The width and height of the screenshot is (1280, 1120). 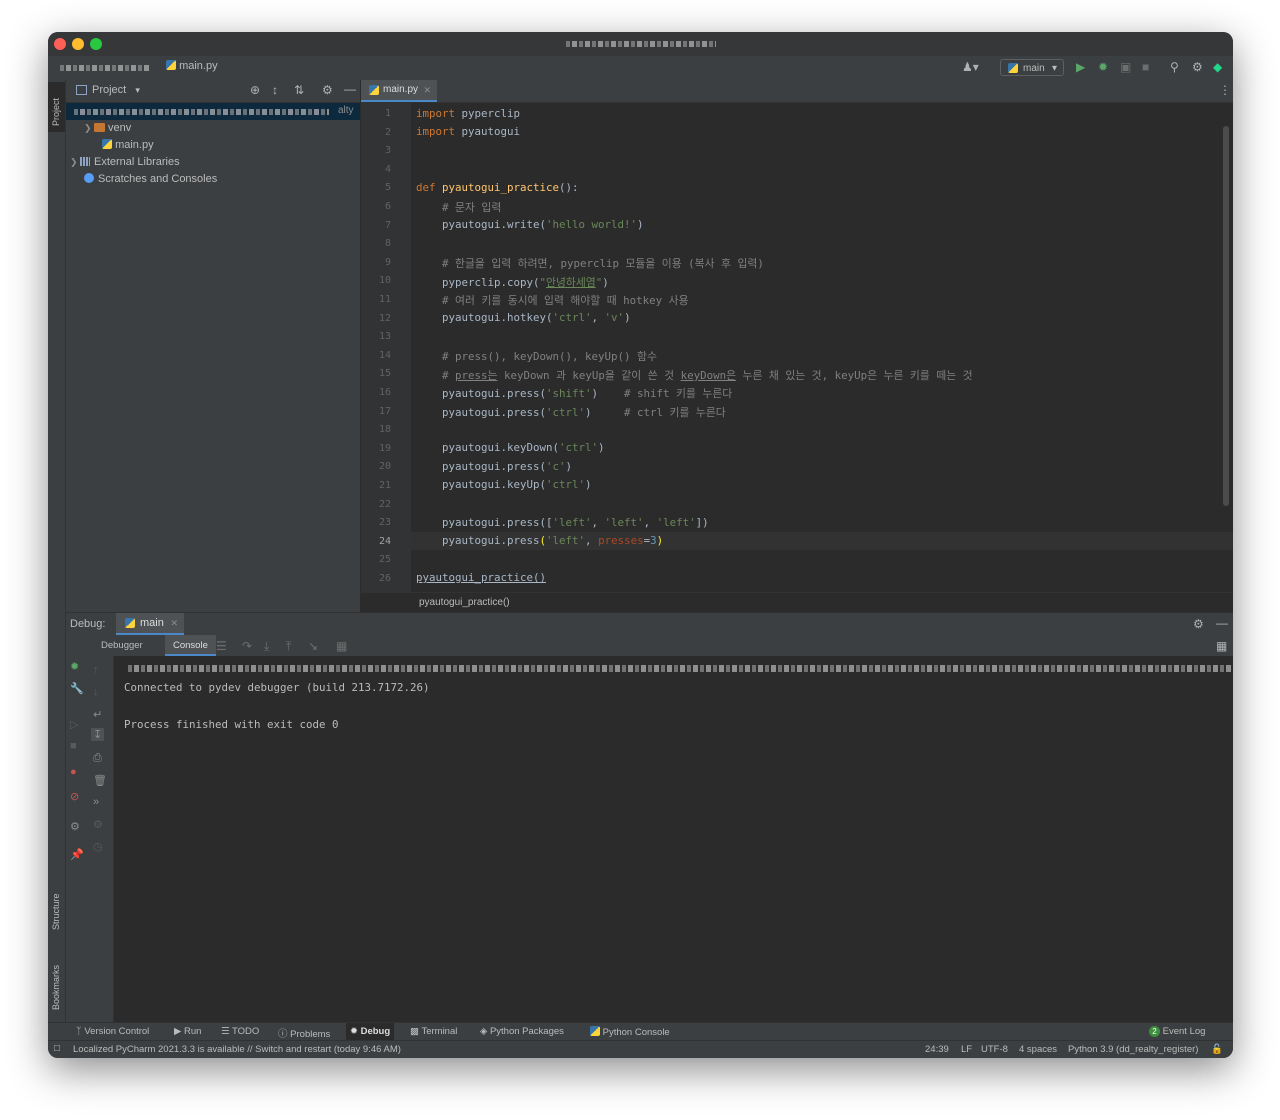 I want to click on line-number: 5, so click(x=376, y=187).